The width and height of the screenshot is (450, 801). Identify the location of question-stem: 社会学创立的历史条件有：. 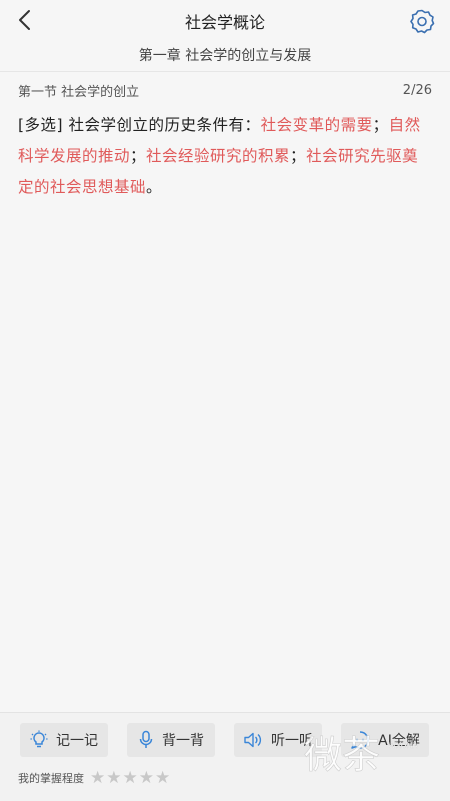
(164, 125).